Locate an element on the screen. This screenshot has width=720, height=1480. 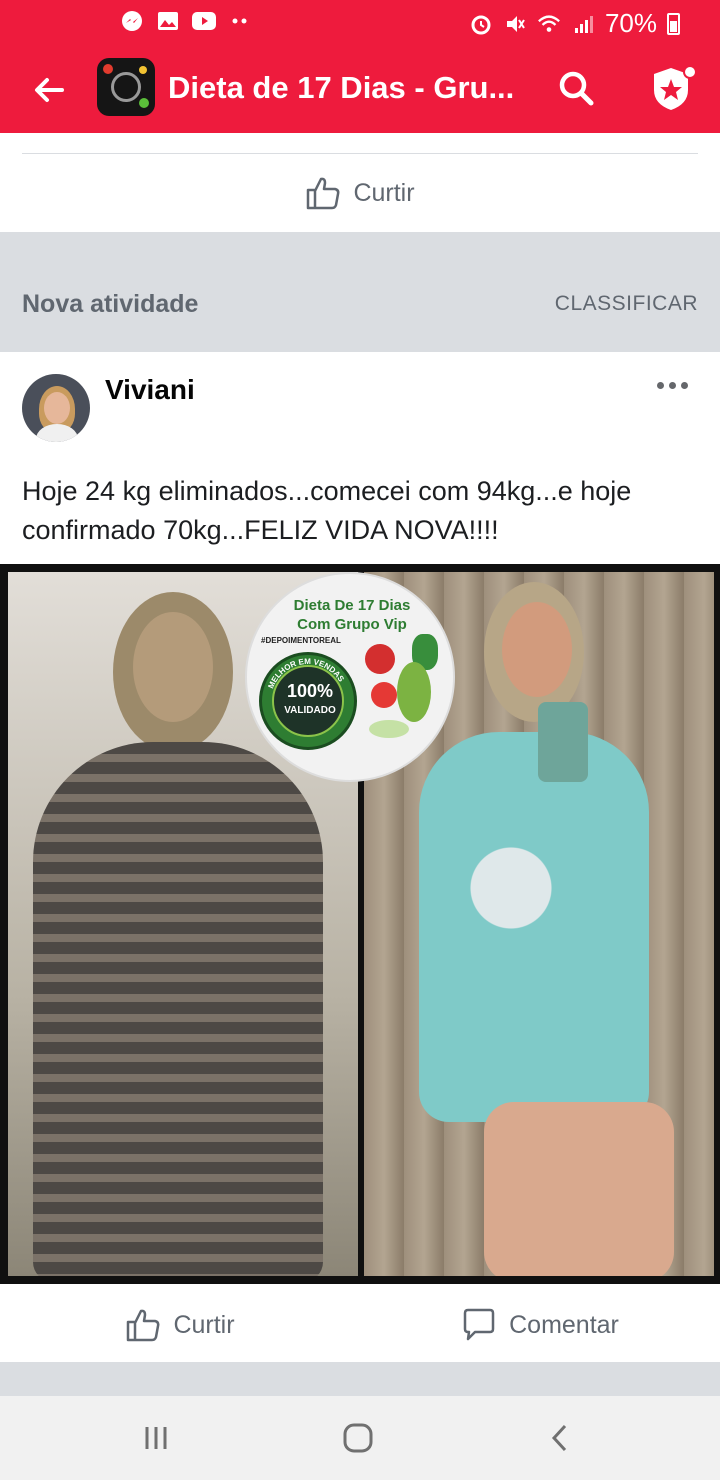
youtube-icon is located at coordinates (204, 21).